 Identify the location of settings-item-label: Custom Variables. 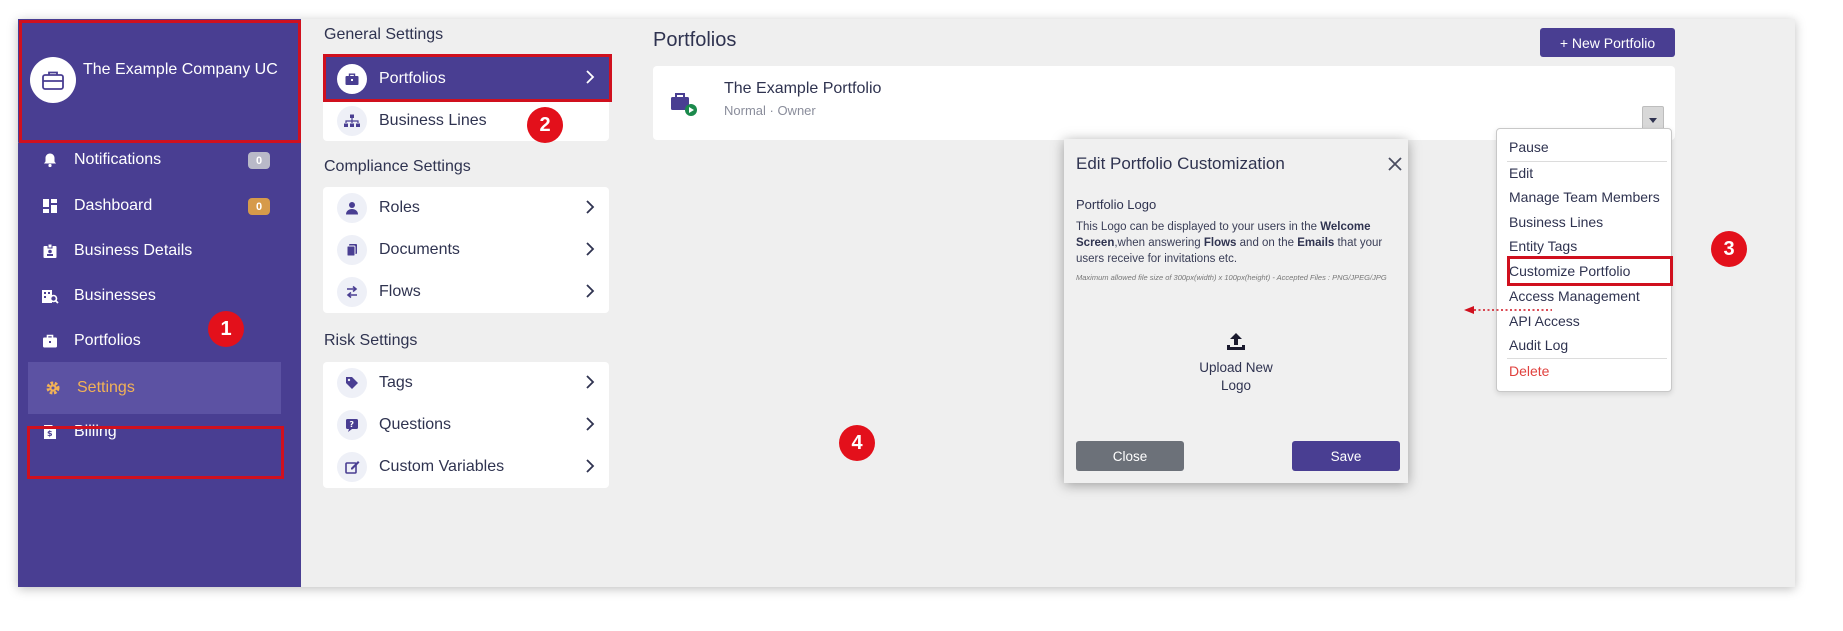
(442, 466).